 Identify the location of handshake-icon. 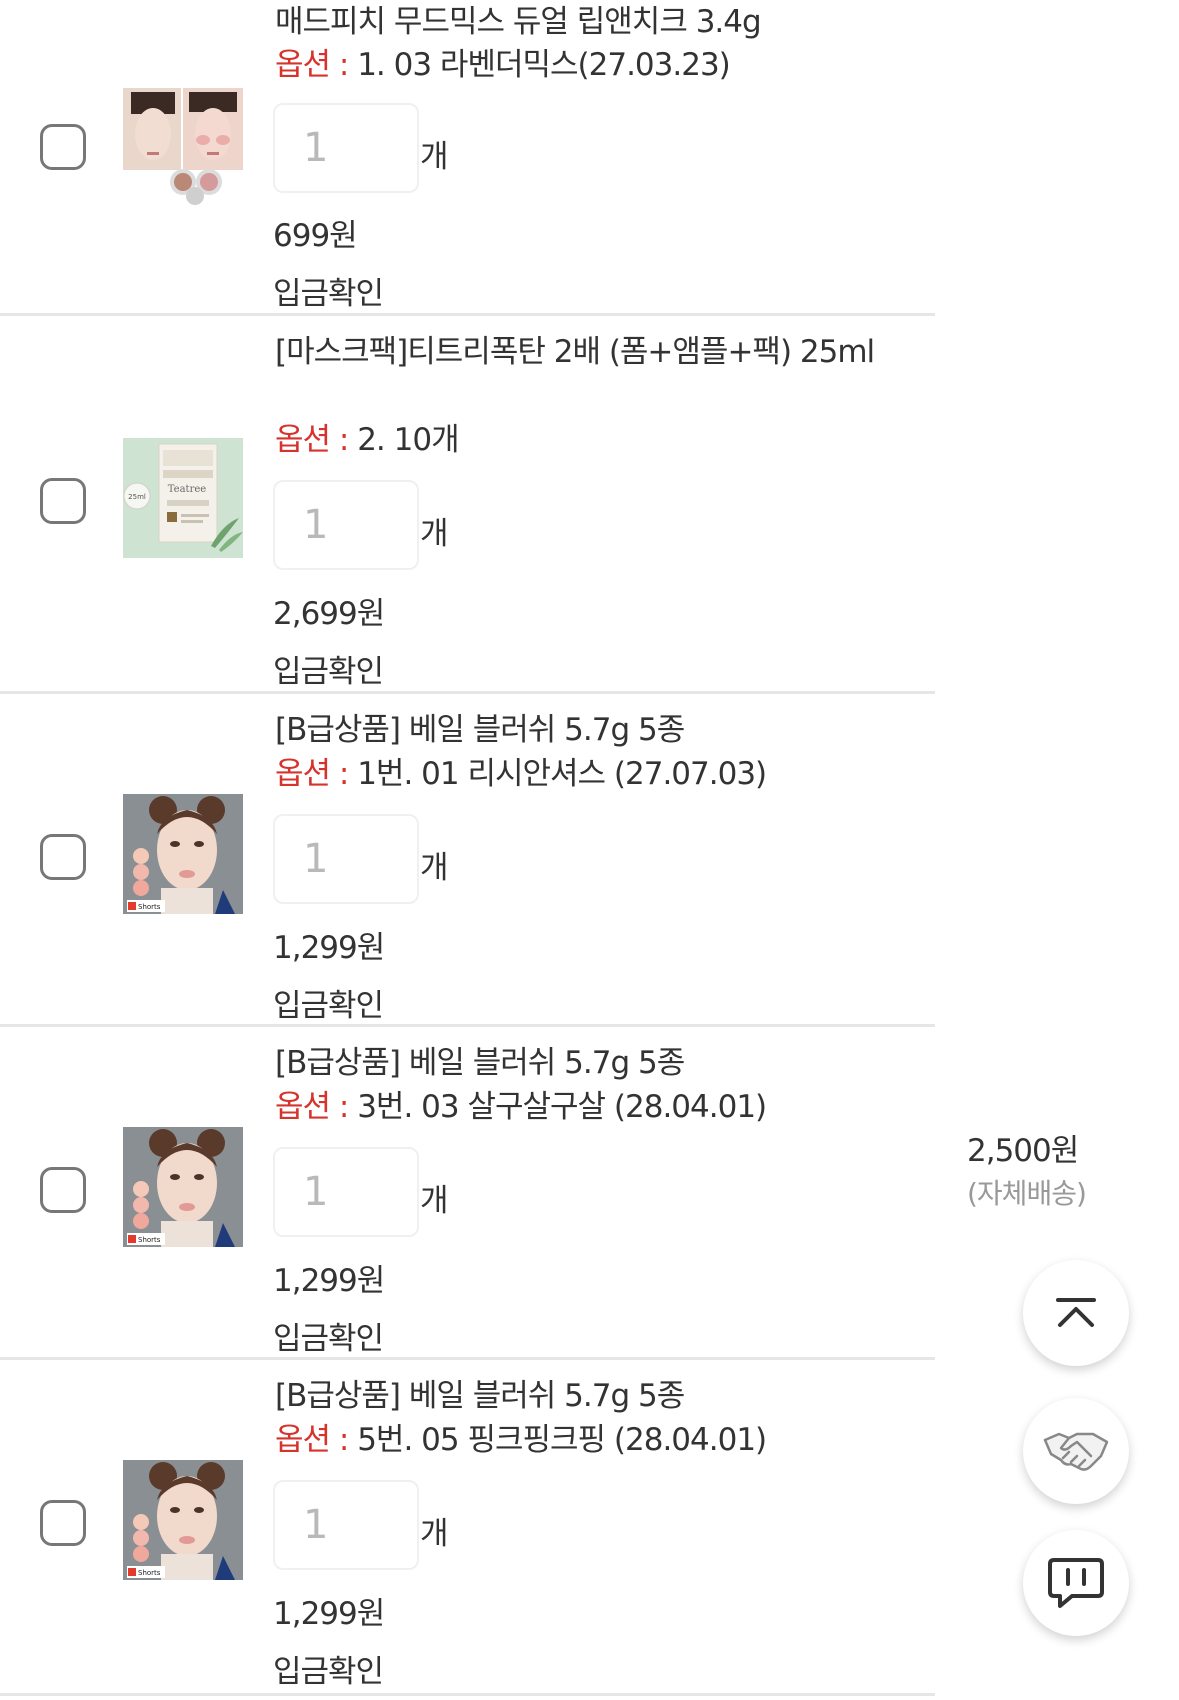
(1076, 1451).